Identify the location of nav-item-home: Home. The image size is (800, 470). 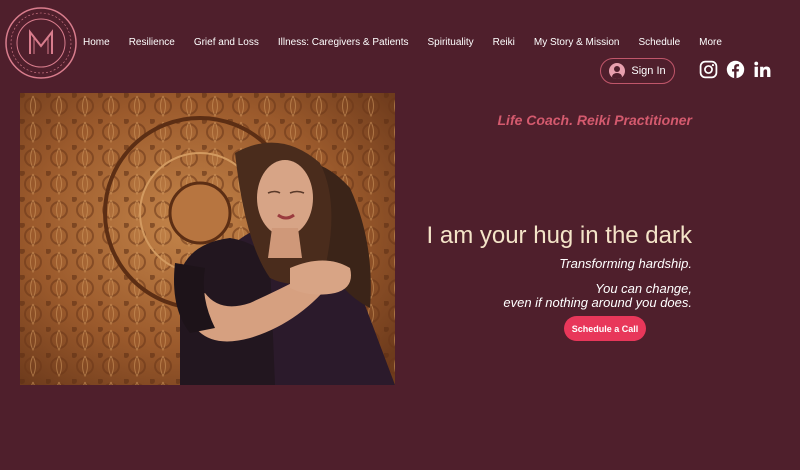
(96, 42).